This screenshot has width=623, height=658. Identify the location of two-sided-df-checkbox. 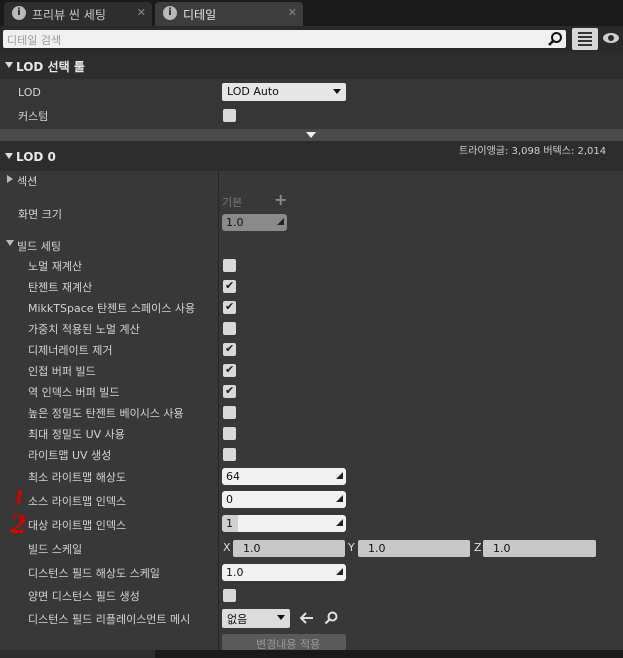
(229, 595).